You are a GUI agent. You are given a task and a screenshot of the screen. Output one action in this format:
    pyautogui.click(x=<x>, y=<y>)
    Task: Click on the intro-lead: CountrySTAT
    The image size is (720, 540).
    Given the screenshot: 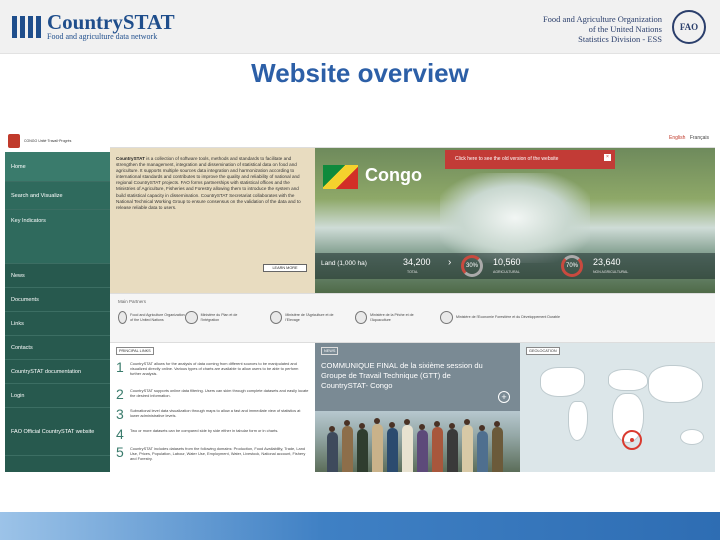 What is the action you would take?
    pyautogui.click(x=130, y=158)
    